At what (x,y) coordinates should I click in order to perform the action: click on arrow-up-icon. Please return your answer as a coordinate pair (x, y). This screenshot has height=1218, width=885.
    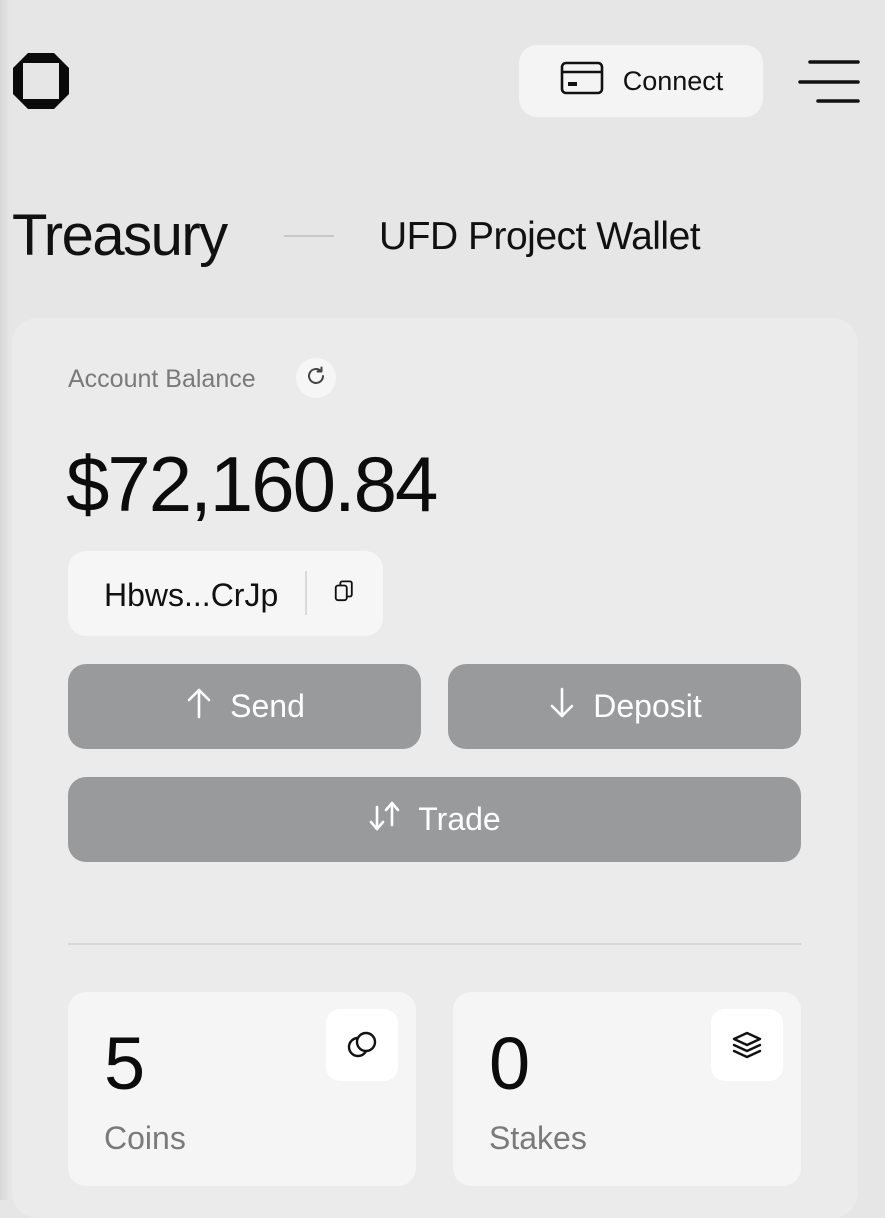
    Looking at the image, I should click on (199, 707).